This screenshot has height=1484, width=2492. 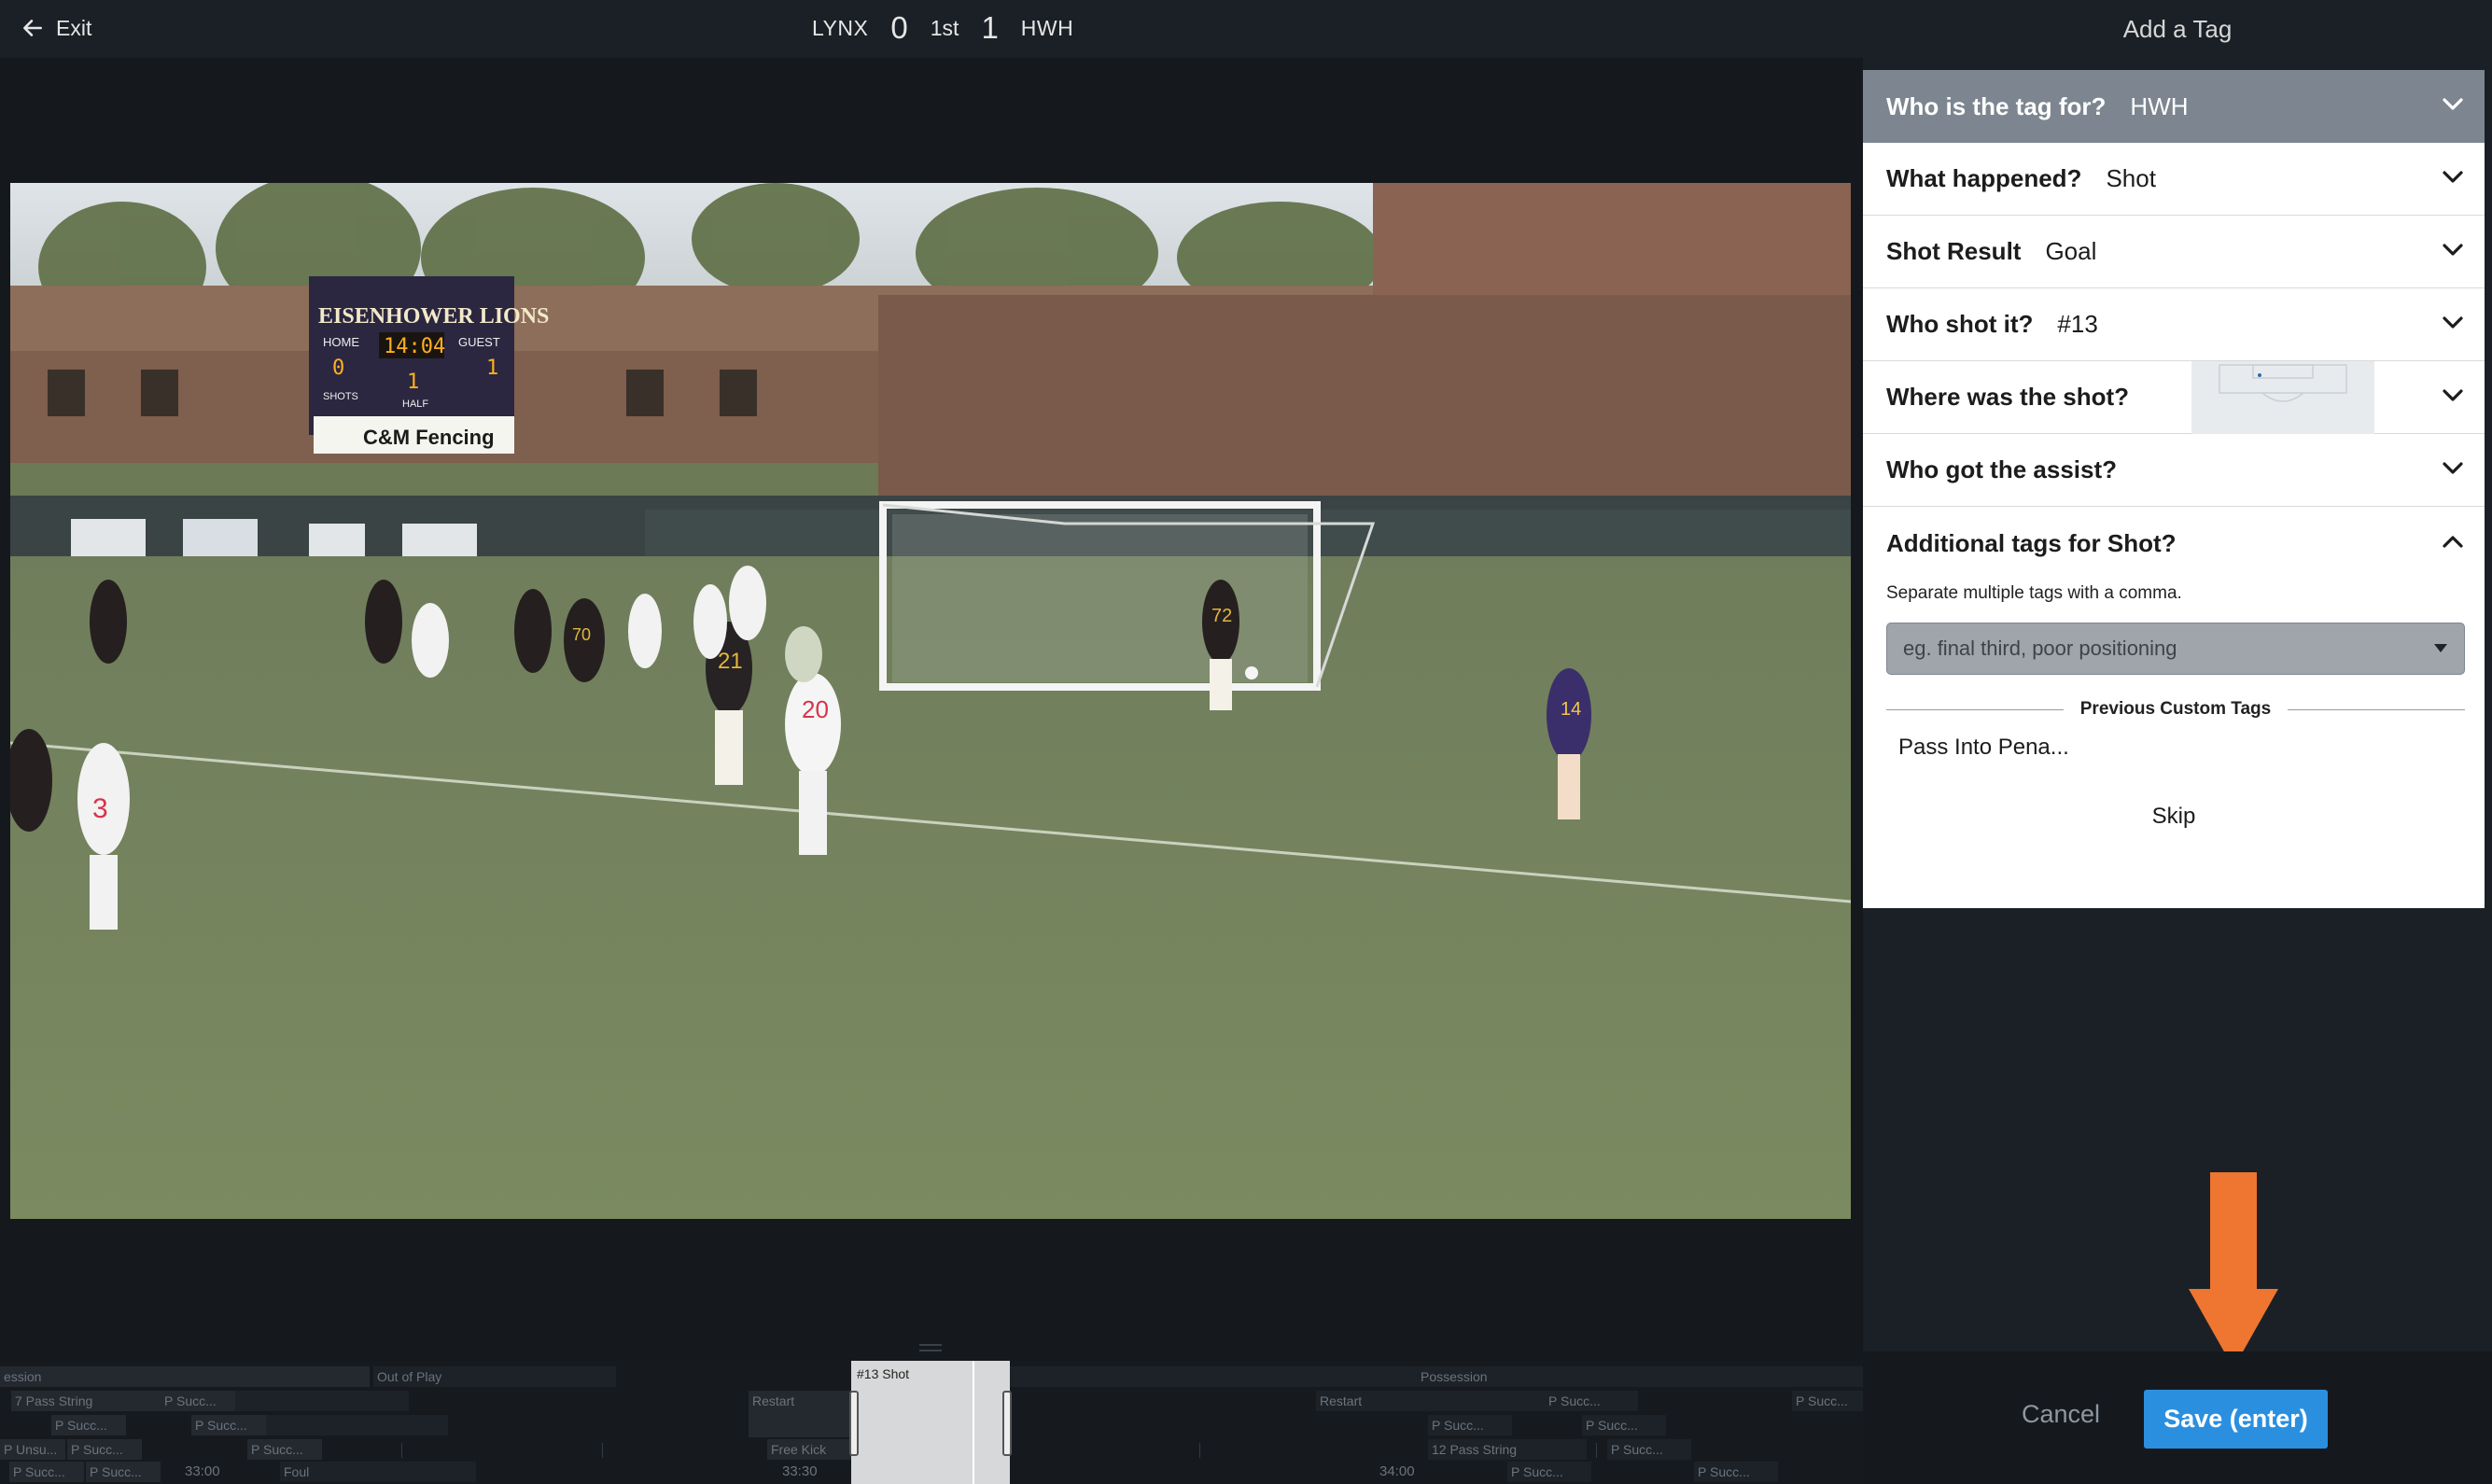 What do you see at coordinates (494, 1376) in the screenshot?
I see `timeline-event: Out of Play` at bounding box center [494, 1376].